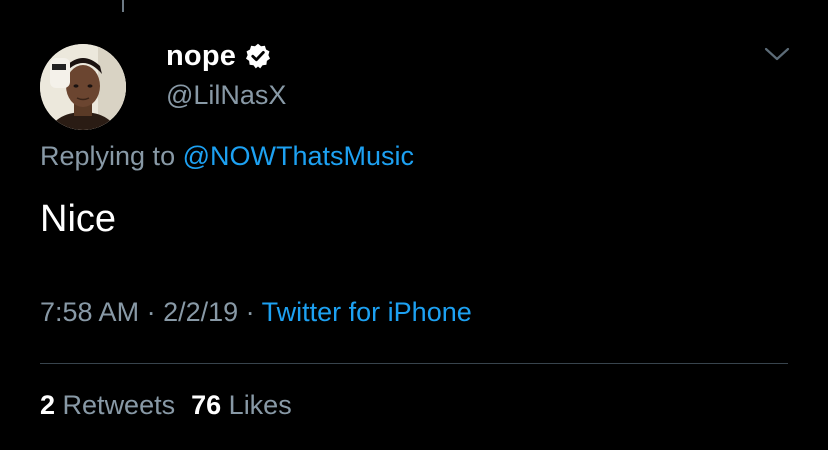 The image size is (828, 450). What do you see at coordinates (78, 219) in the screenshot?
I see `tweet-text: Nice` at bounding box center [78, 219].